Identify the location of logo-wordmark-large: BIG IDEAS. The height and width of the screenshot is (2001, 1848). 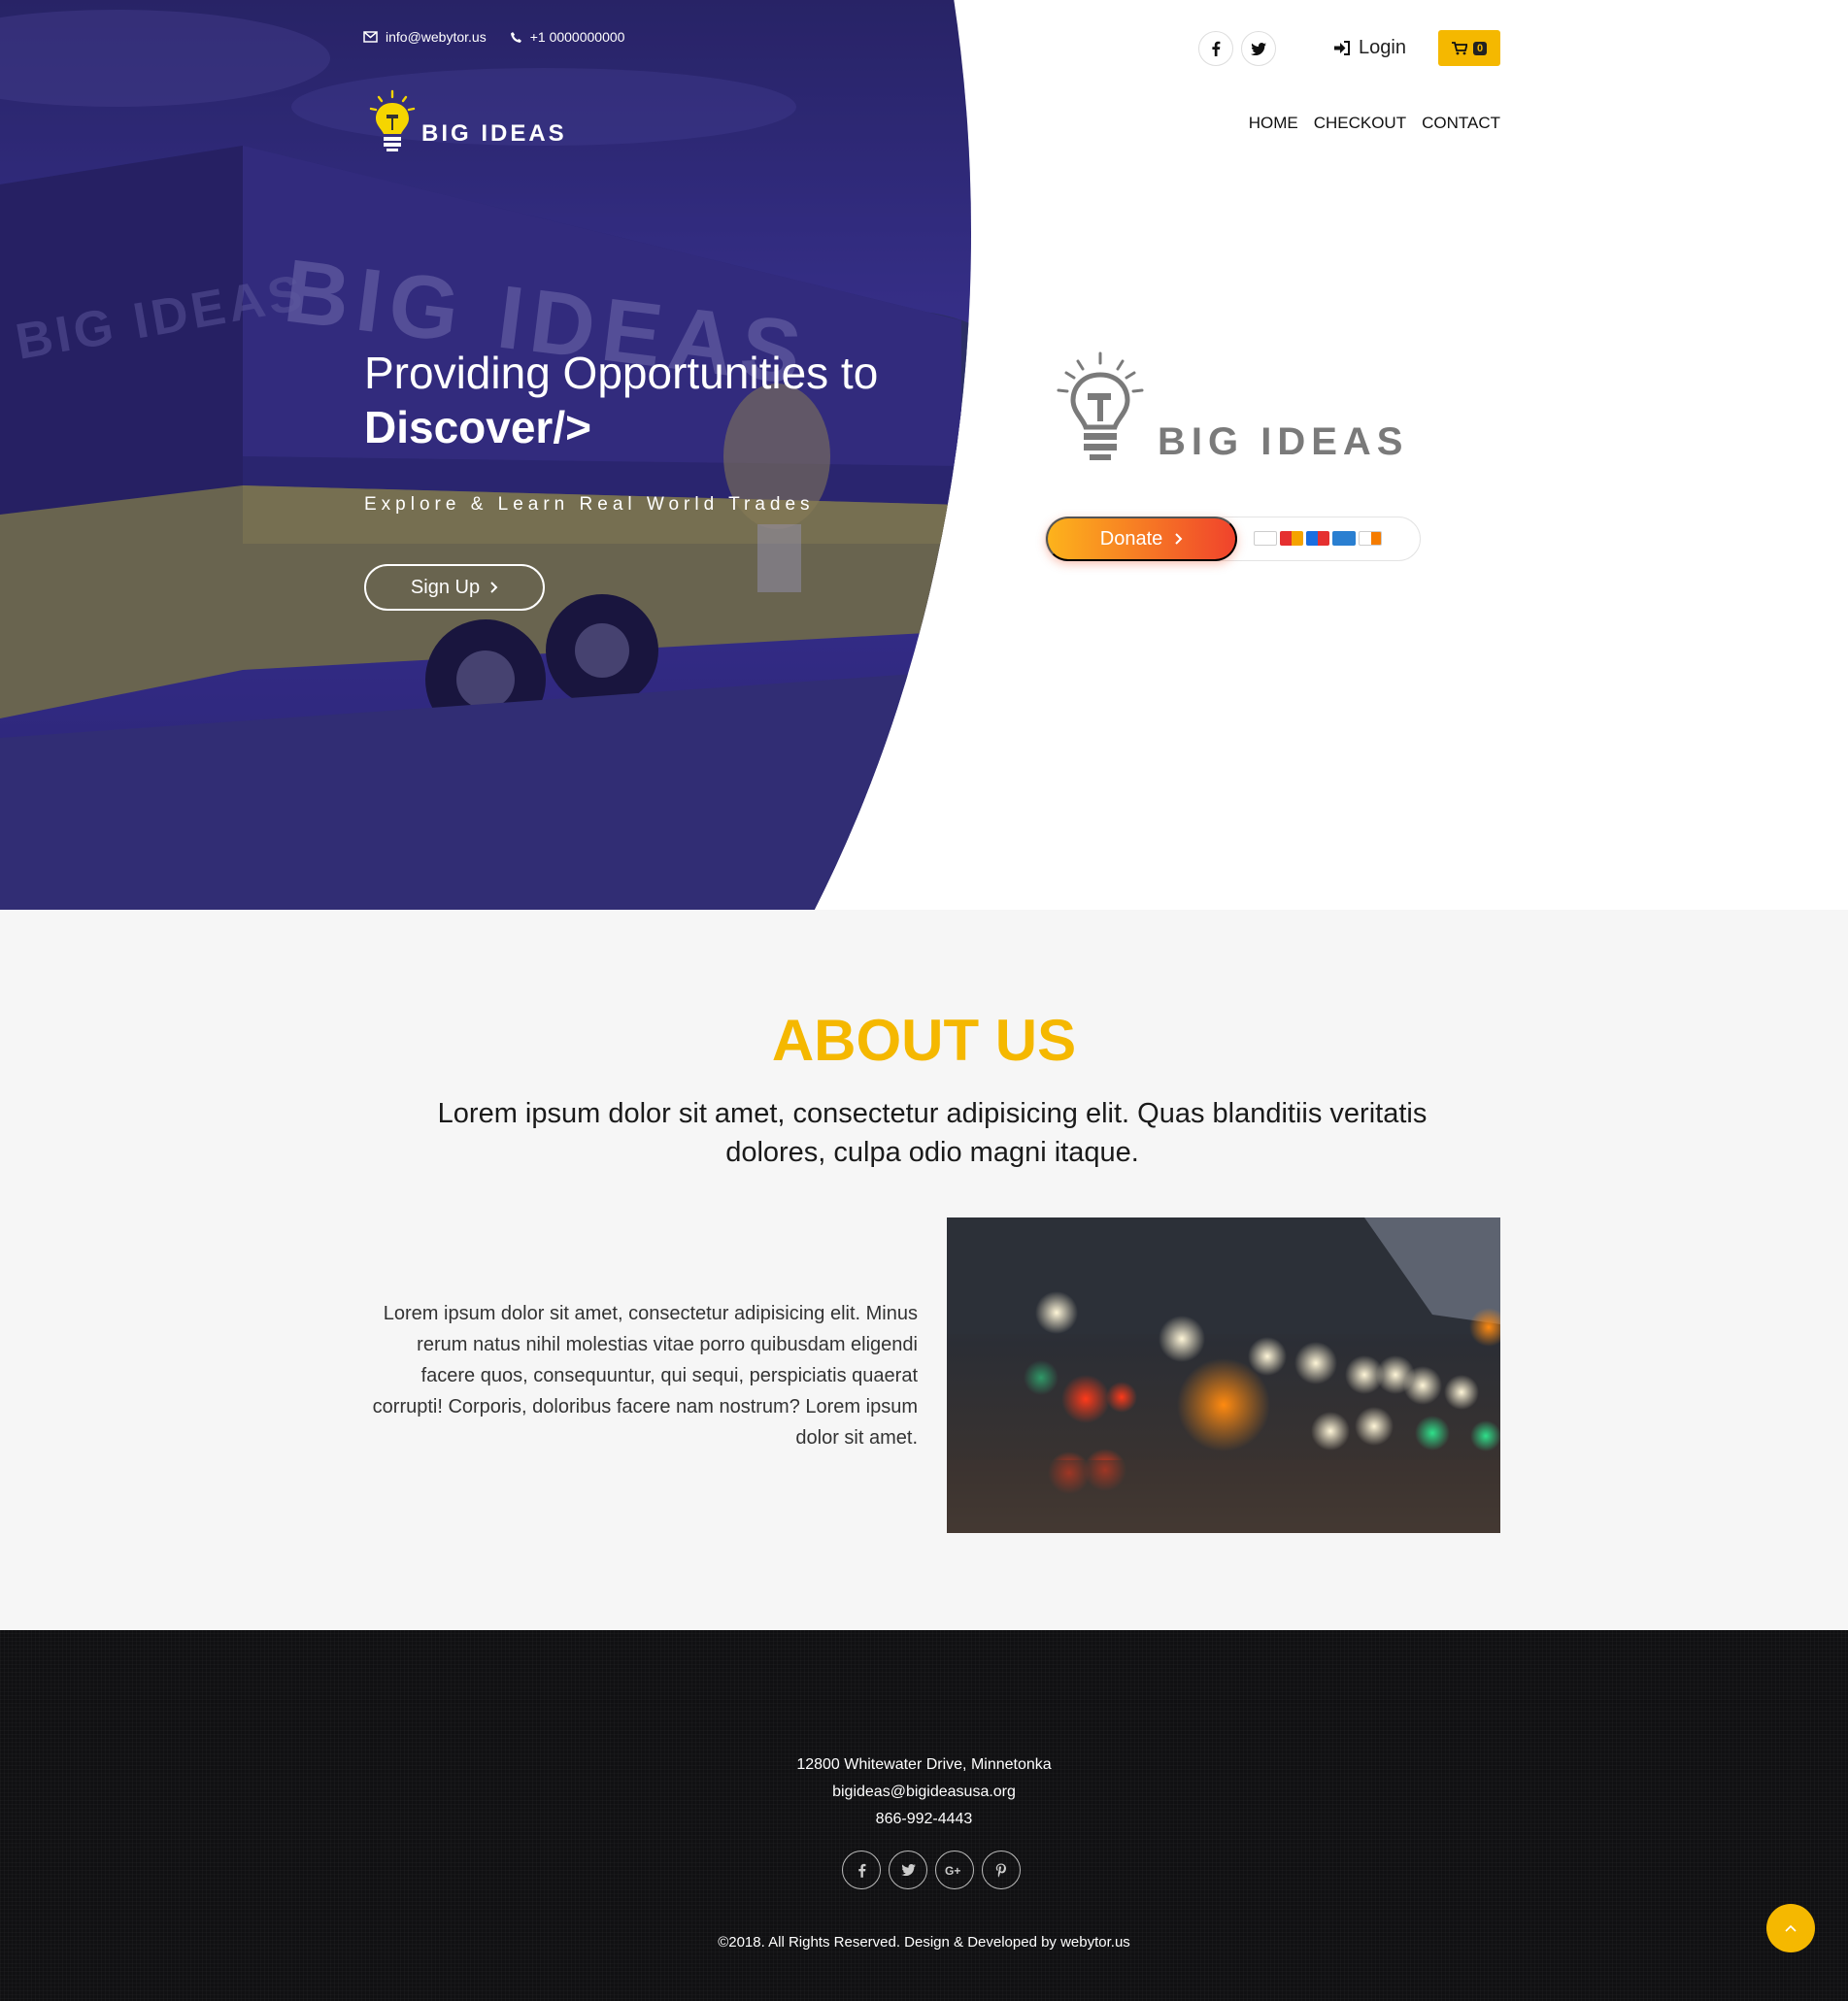
(1283, 441).